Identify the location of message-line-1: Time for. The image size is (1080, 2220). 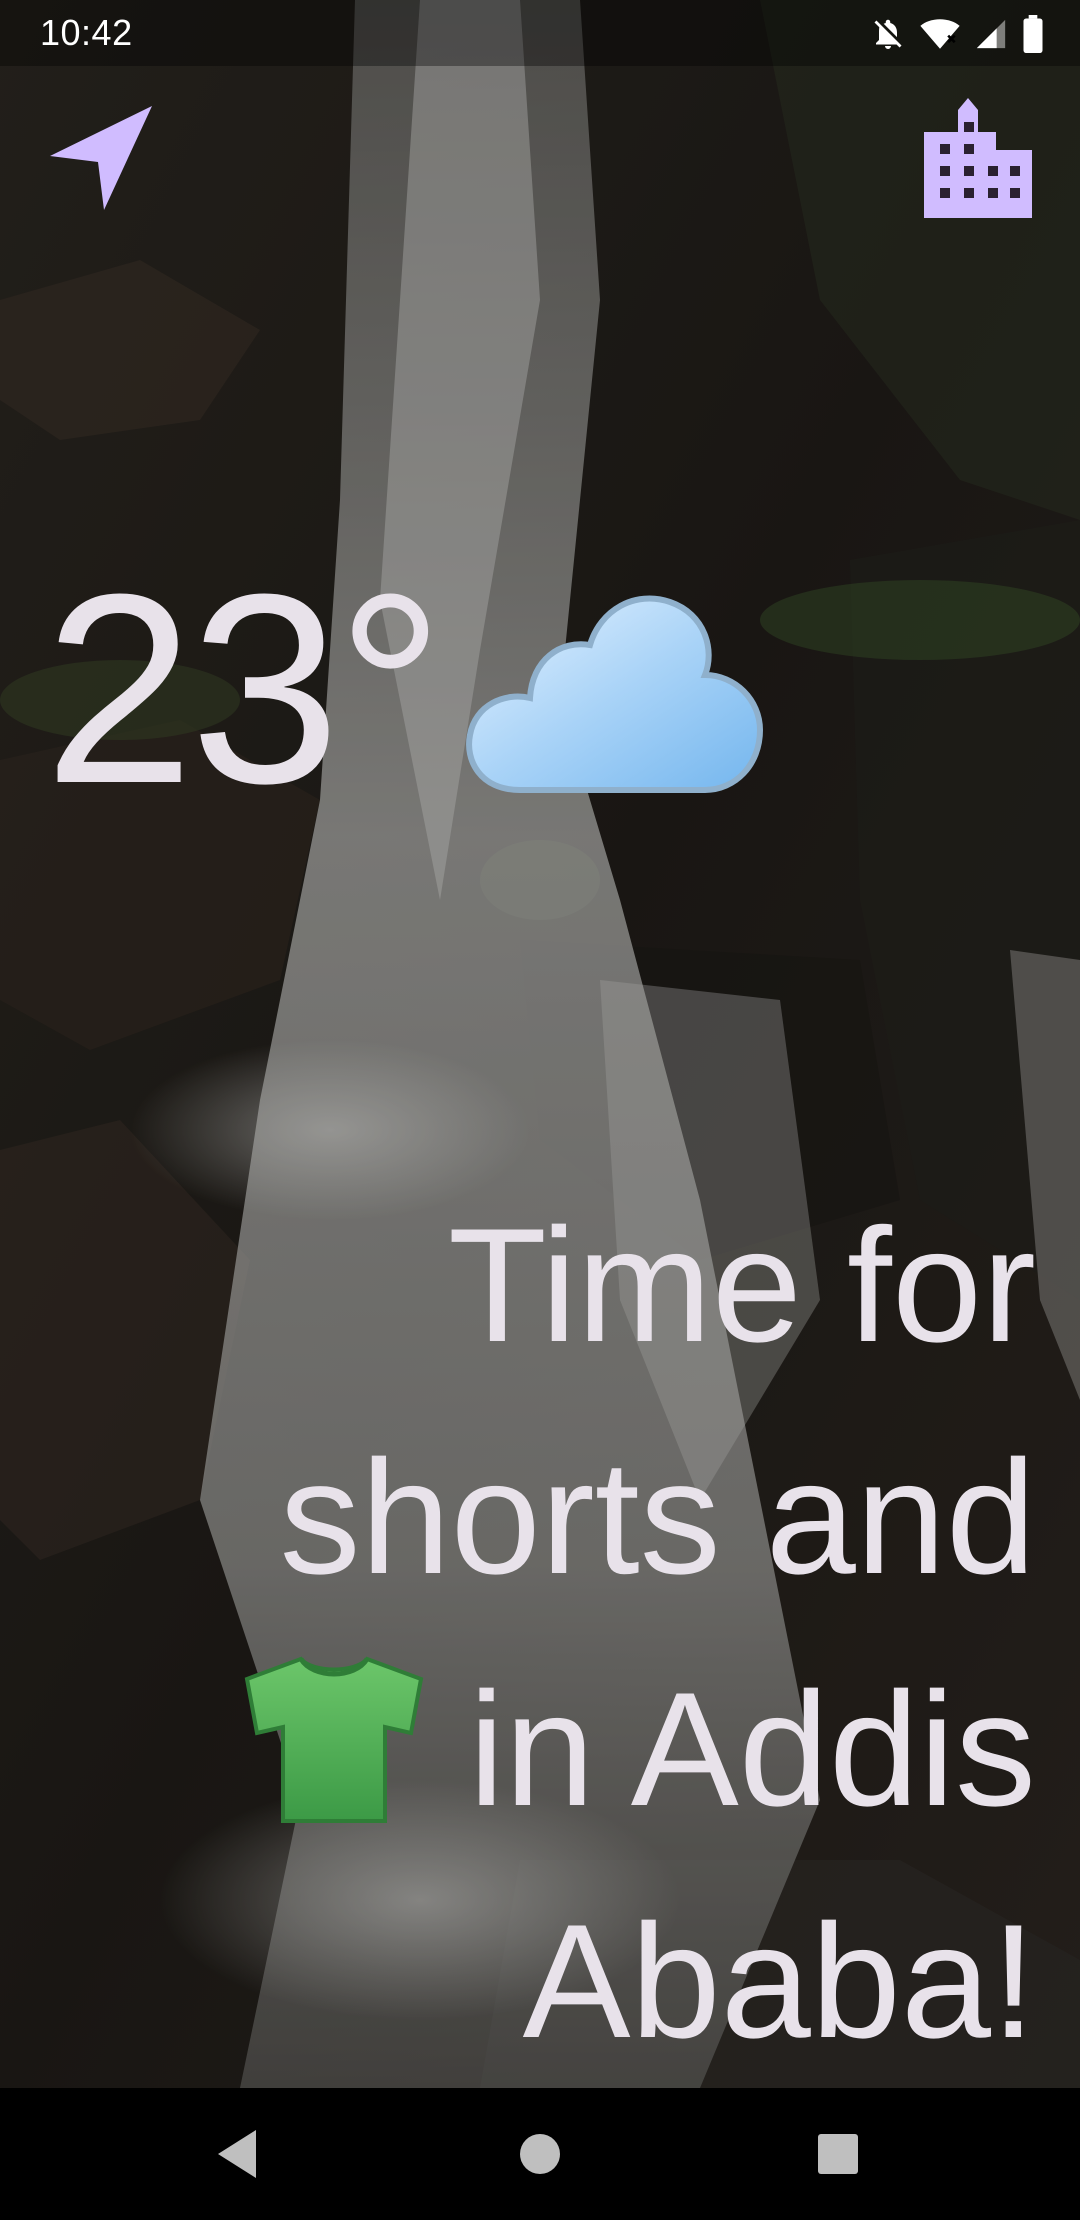
(741, 1285).